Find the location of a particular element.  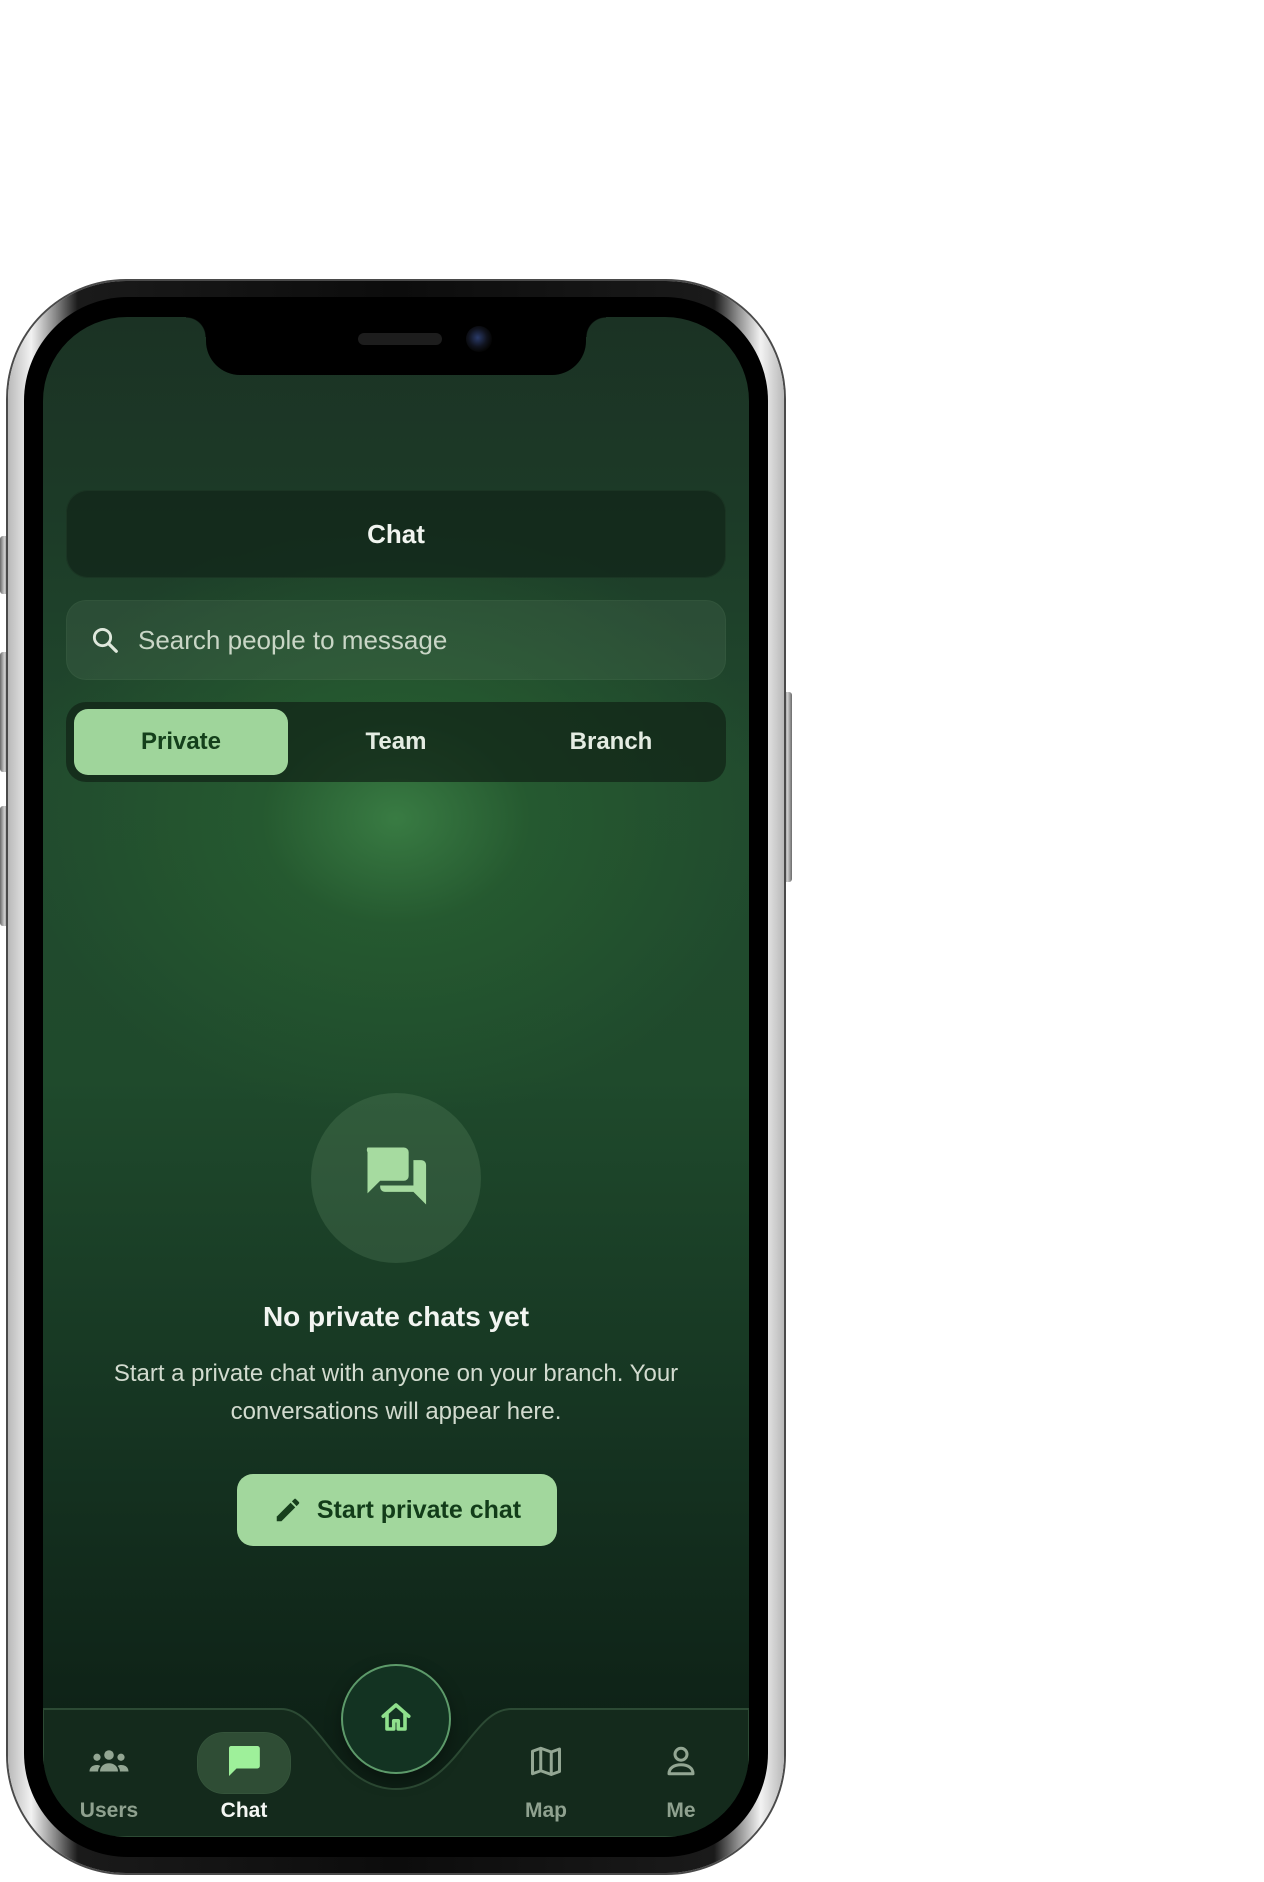

empty-state-title: No private chats yet is located at coordinates (396, 1316).